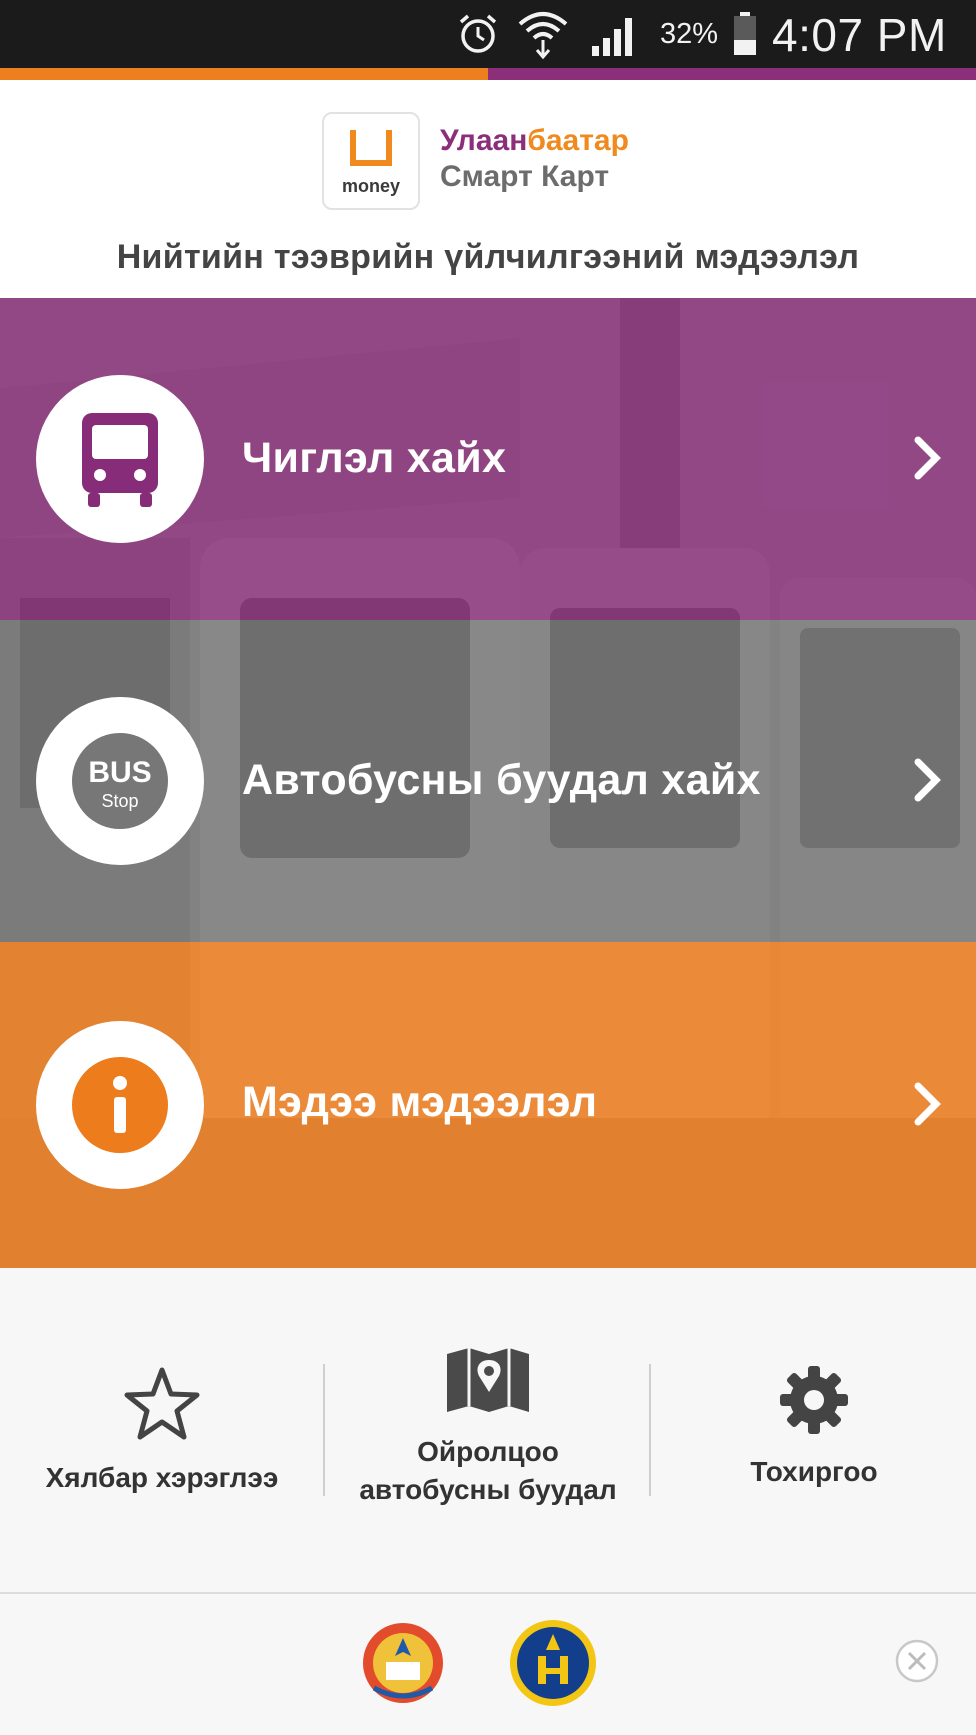 The width and height of the screenshot is (976, 1735). What do you see at coordinates (478, 33) in the screenshot?
I see `alarm-icon` at bounding box center [478, 33].